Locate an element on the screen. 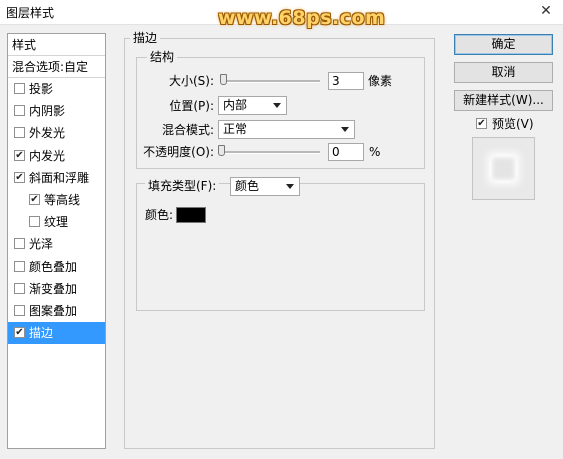  opacity-slider-thumb is located at coordinates (221, 150).